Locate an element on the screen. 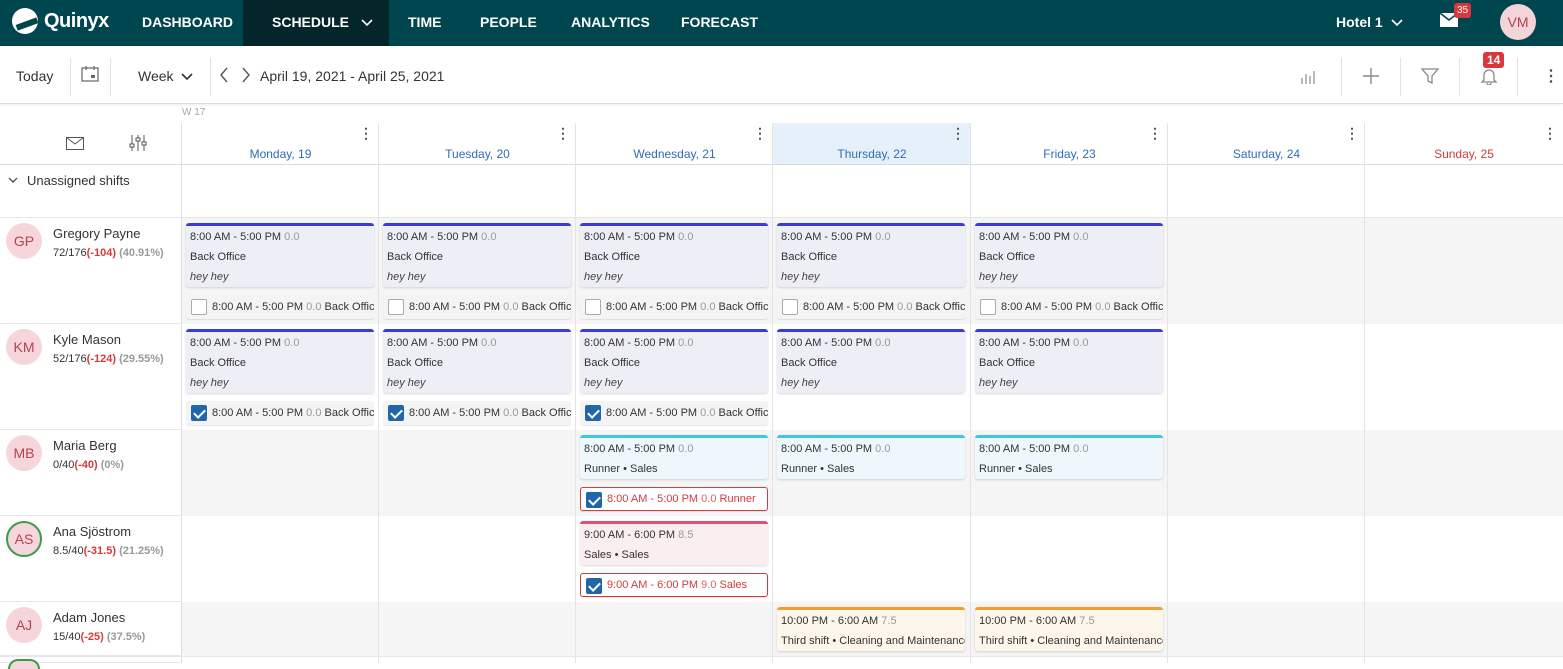 This screenshot has height=669, width=1563. unassigned-cell: Unassigned shifts is located at coordinates (91, 191).